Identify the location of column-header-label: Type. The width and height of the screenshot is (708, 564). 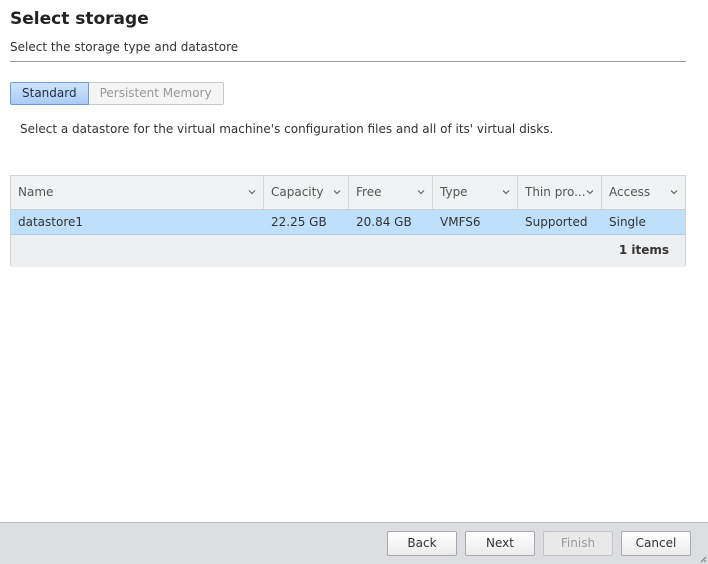
(454, 192).